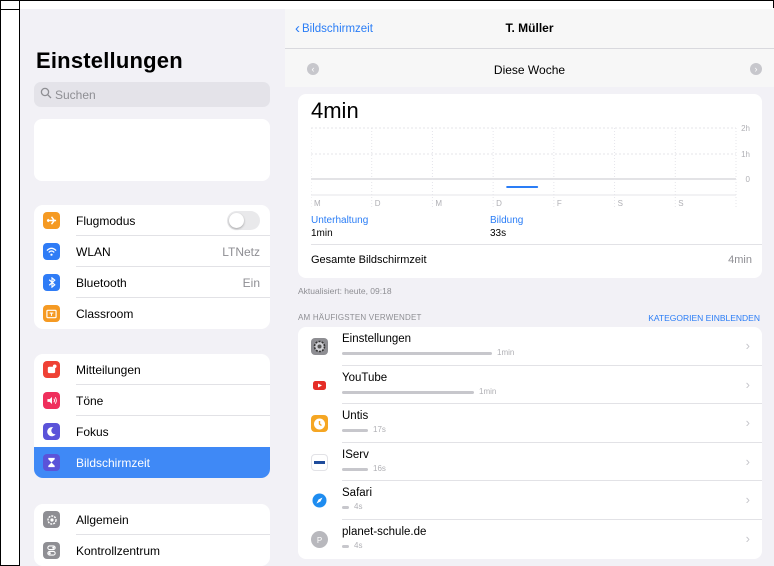 This screenshot has width=774, height=566. Describe the element at coordinates (152, 282) in the screenshot. I see `sidebar-item-bluetooth: Bluetooth Ein` at that location.